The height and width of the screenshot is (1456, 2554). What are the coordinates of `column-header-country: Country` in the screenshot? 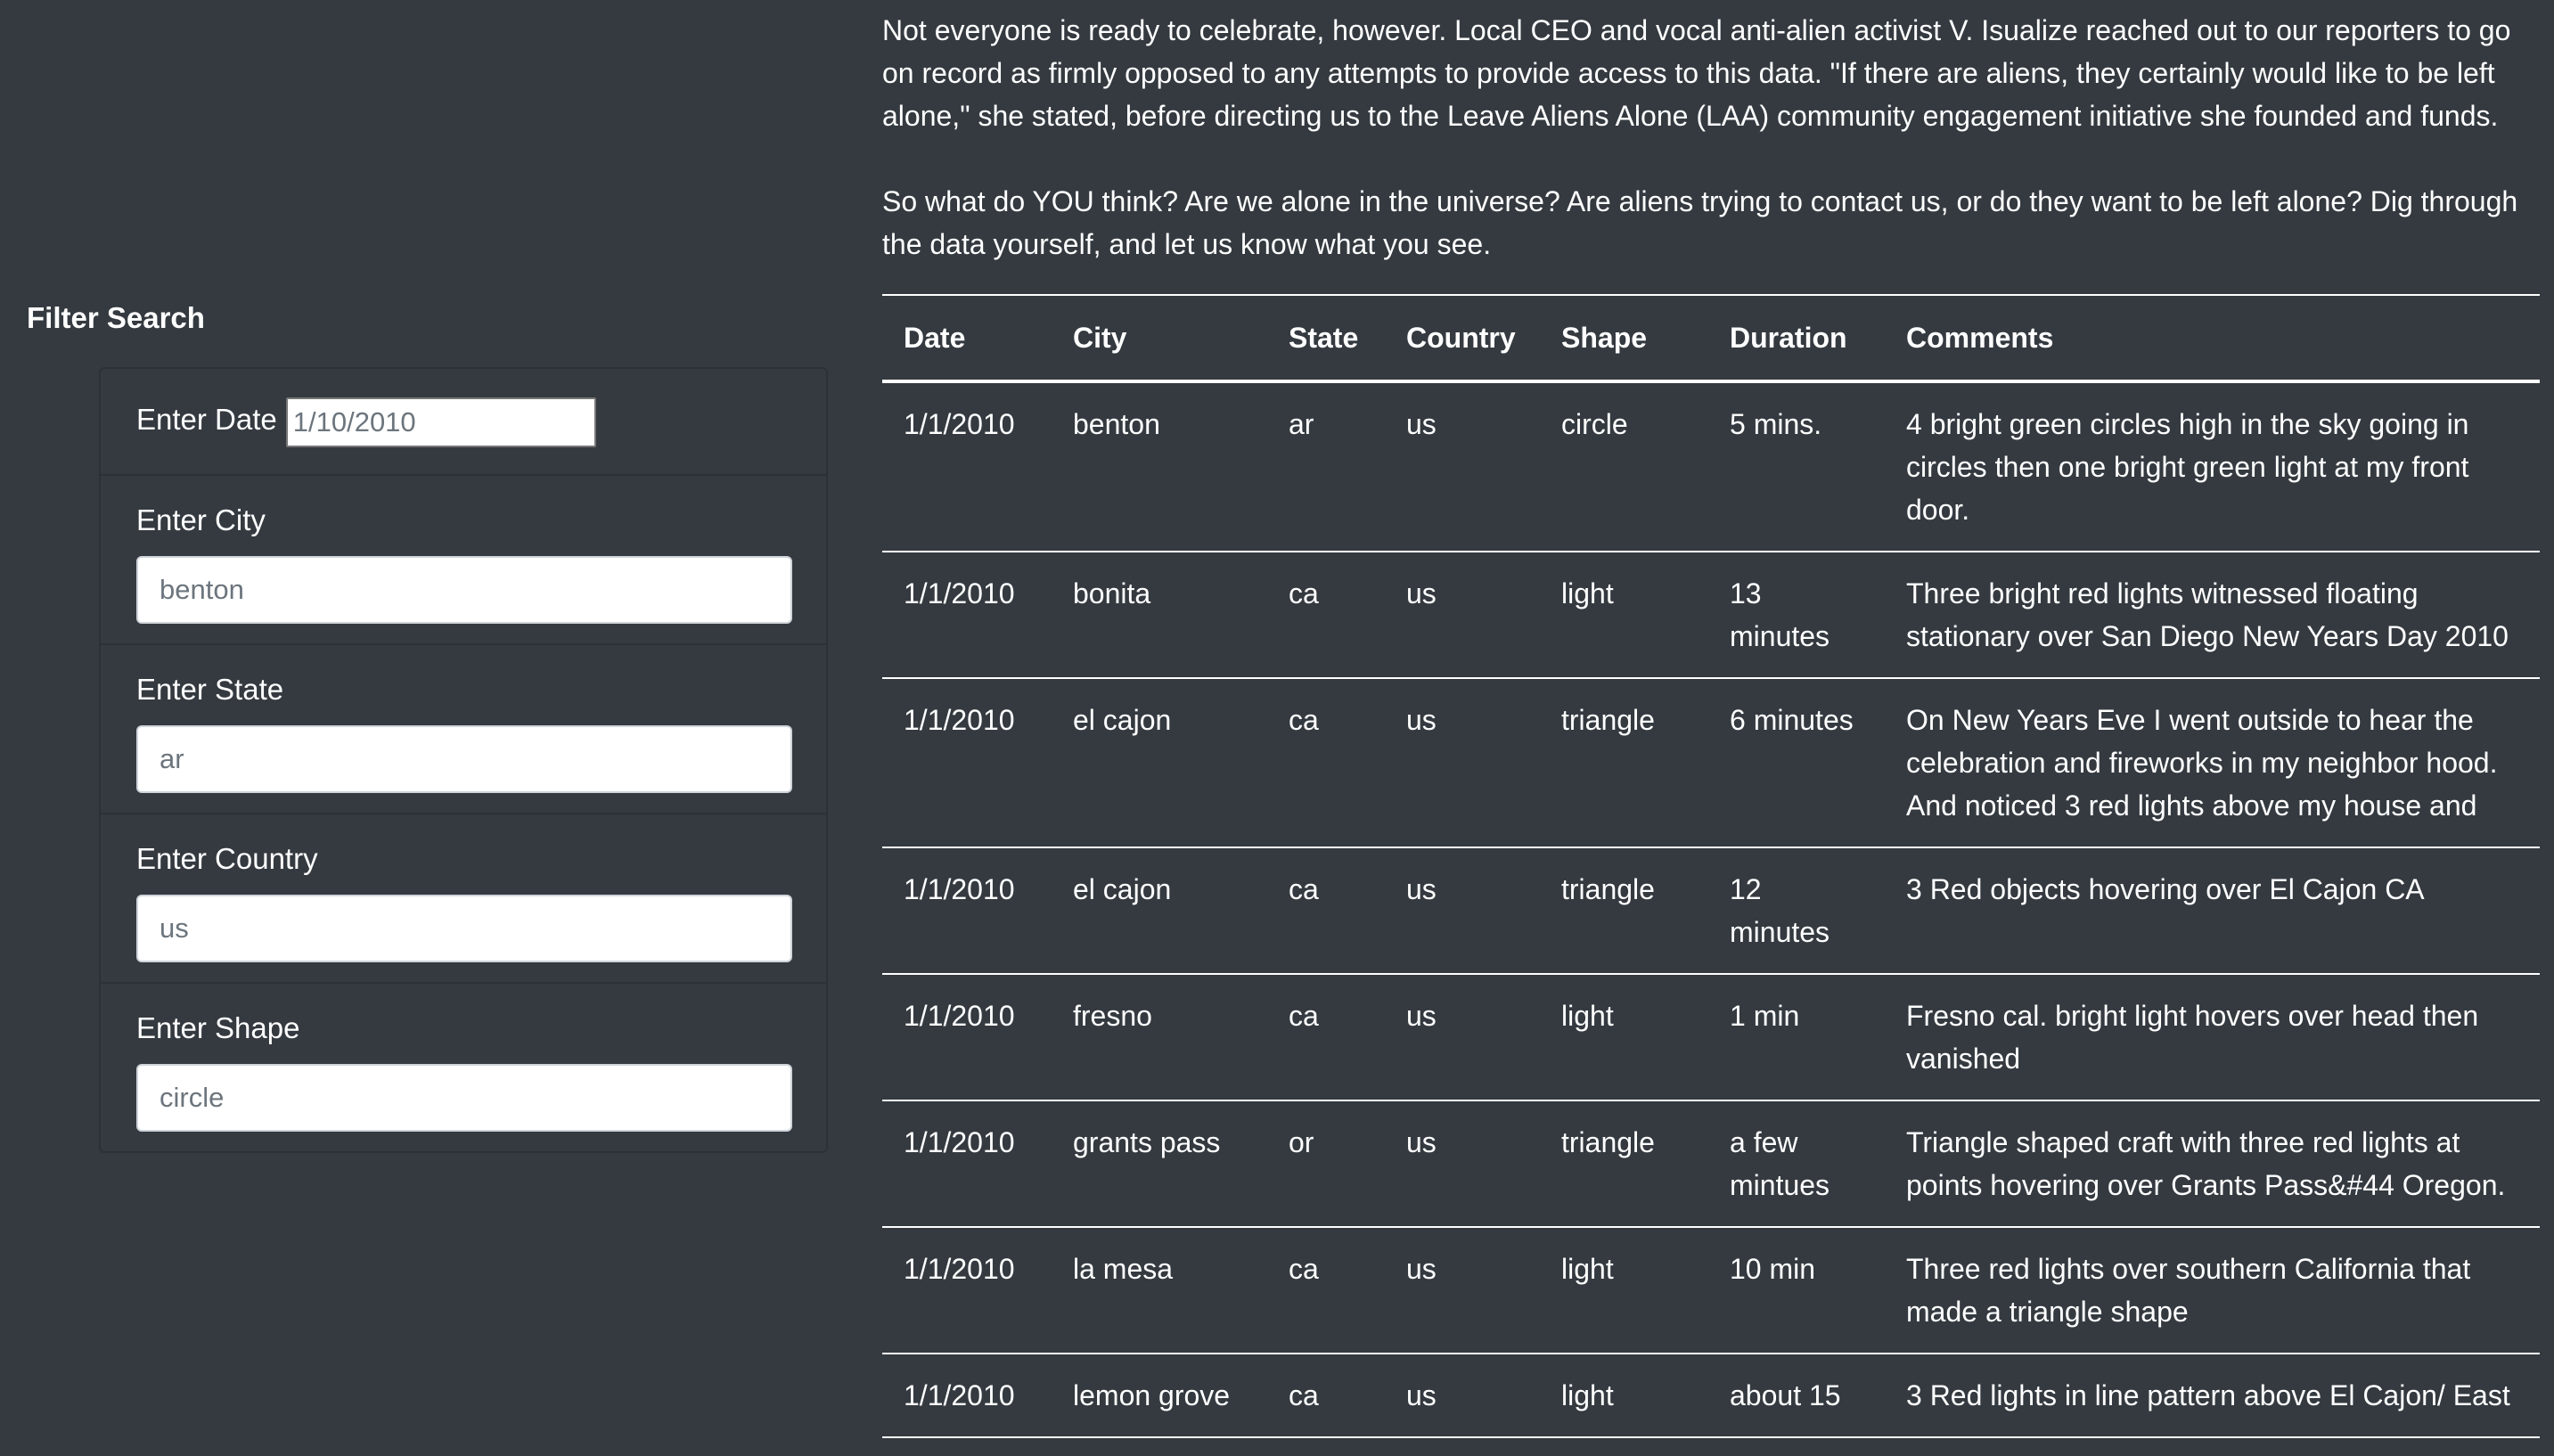 It's located at (1462, 338).